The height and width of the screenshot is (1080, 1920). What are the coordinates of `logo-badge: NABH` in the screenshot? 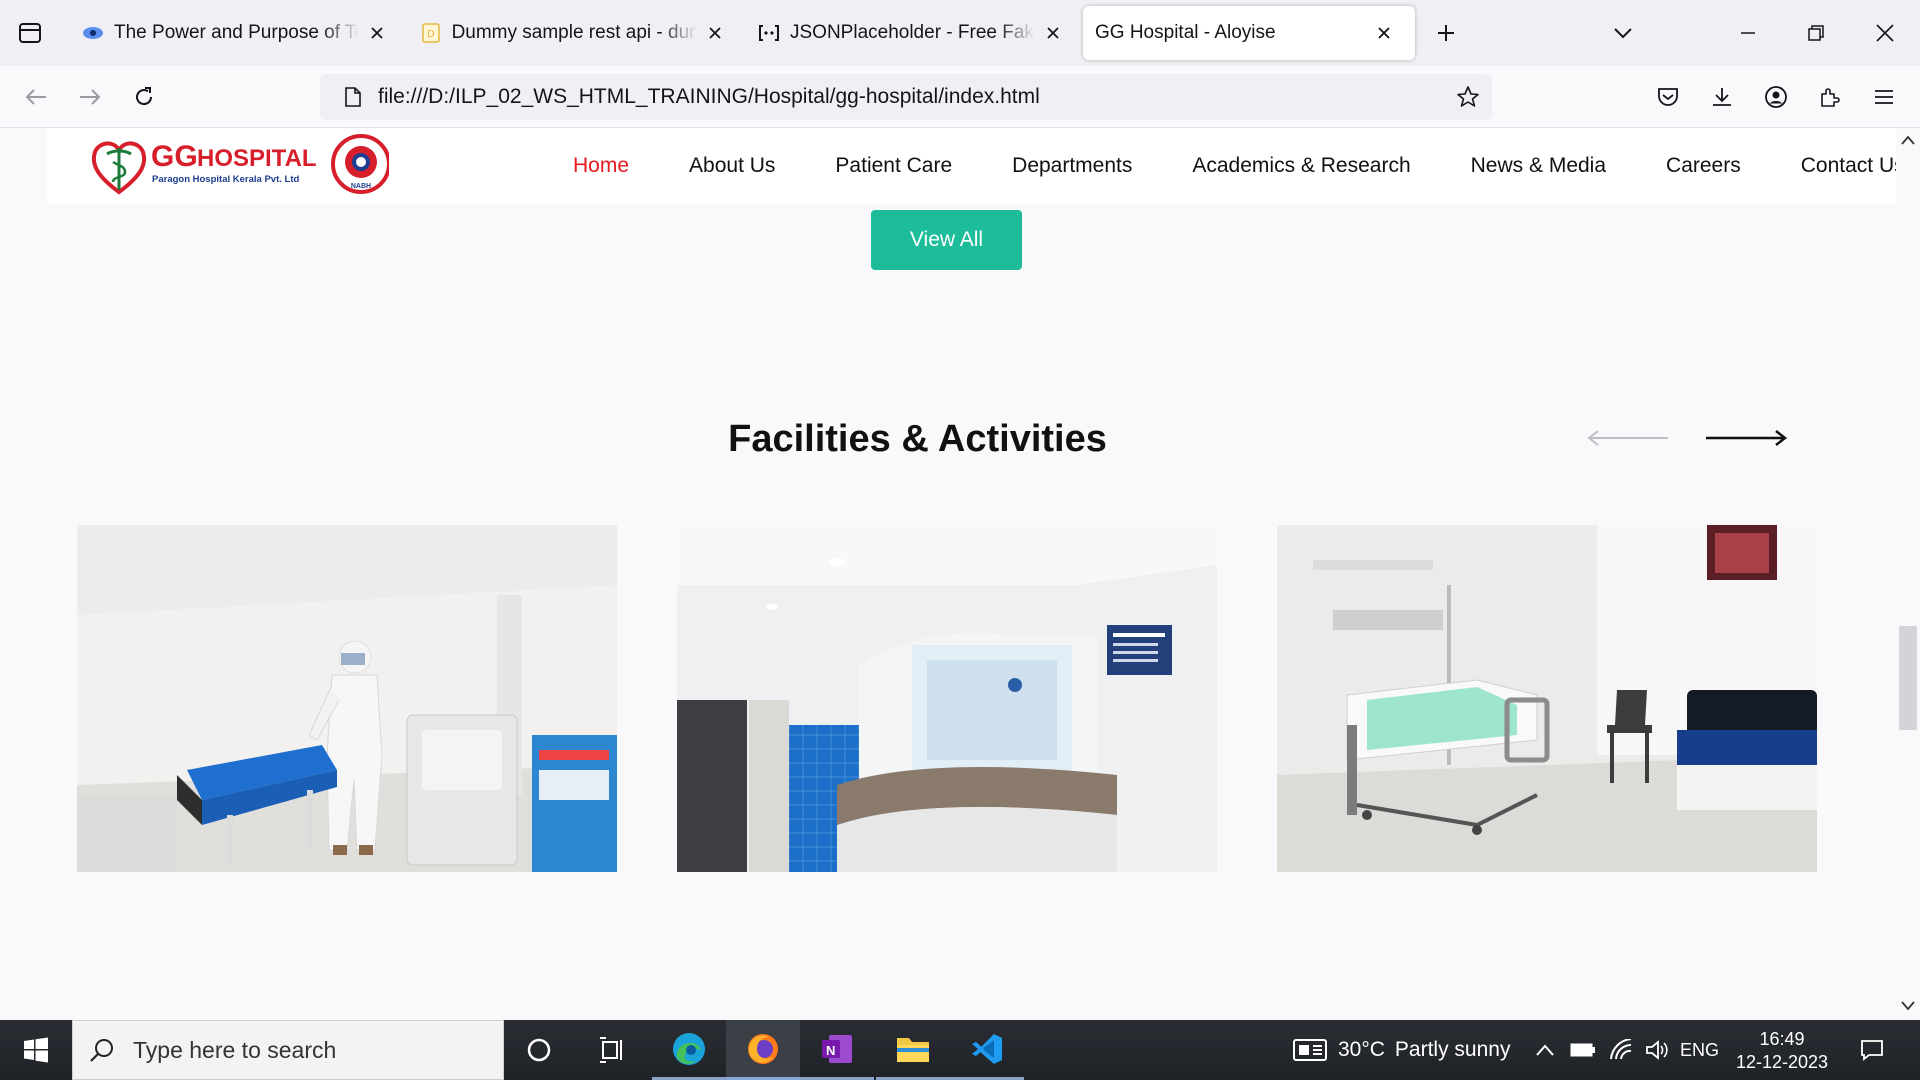 It's located at (361, 186).